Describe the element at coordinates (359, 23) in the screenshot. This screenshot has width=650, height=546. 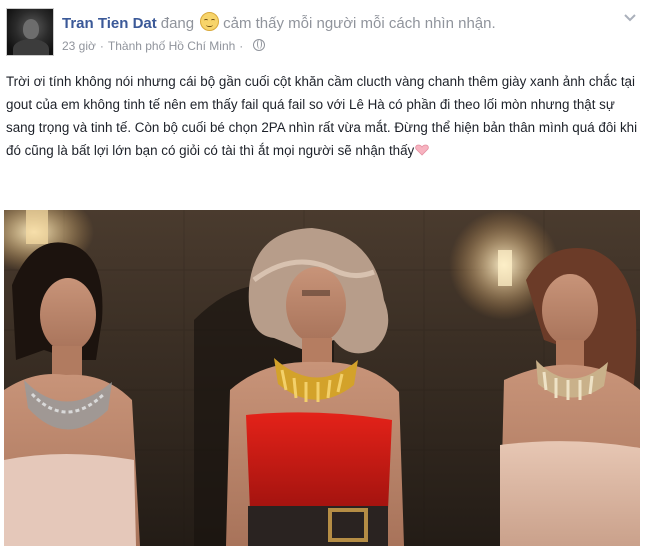
I see `feeling-text: cảm thấy mỗi người mỗi cách nhìn nhận.` at that location.